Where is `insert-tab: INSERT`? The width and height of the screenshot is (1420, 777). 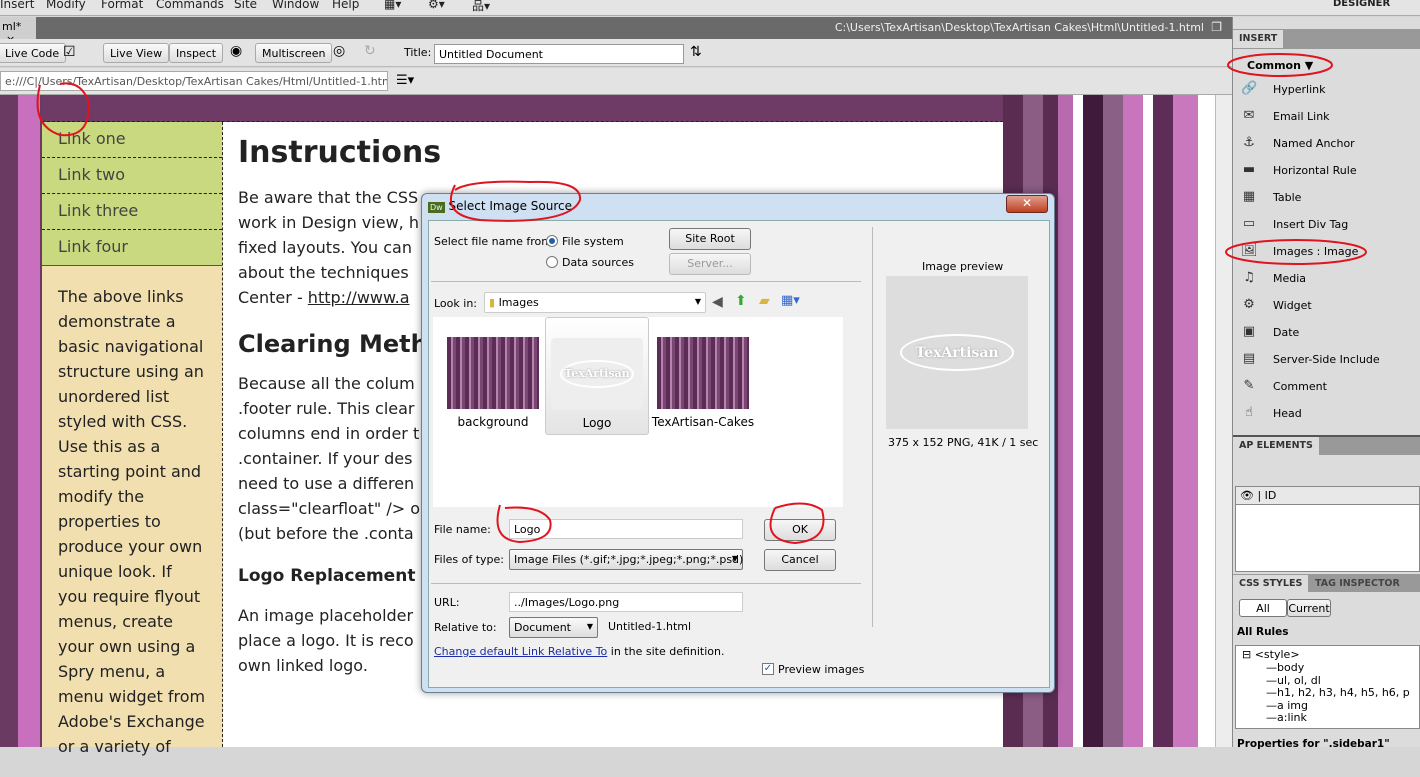 insert-tab: INSERT is located at coordinates (1258, 39).